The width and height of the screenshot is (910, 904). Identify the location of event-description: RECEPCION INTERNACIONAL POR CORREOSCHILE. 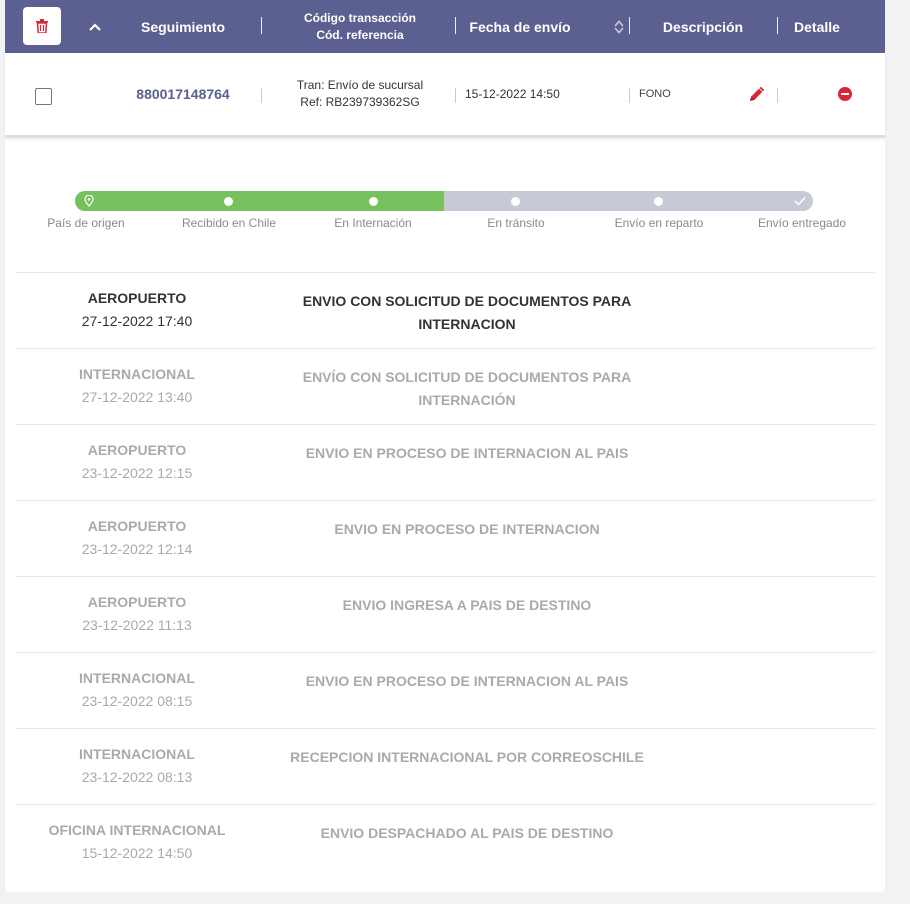
(467, 757).